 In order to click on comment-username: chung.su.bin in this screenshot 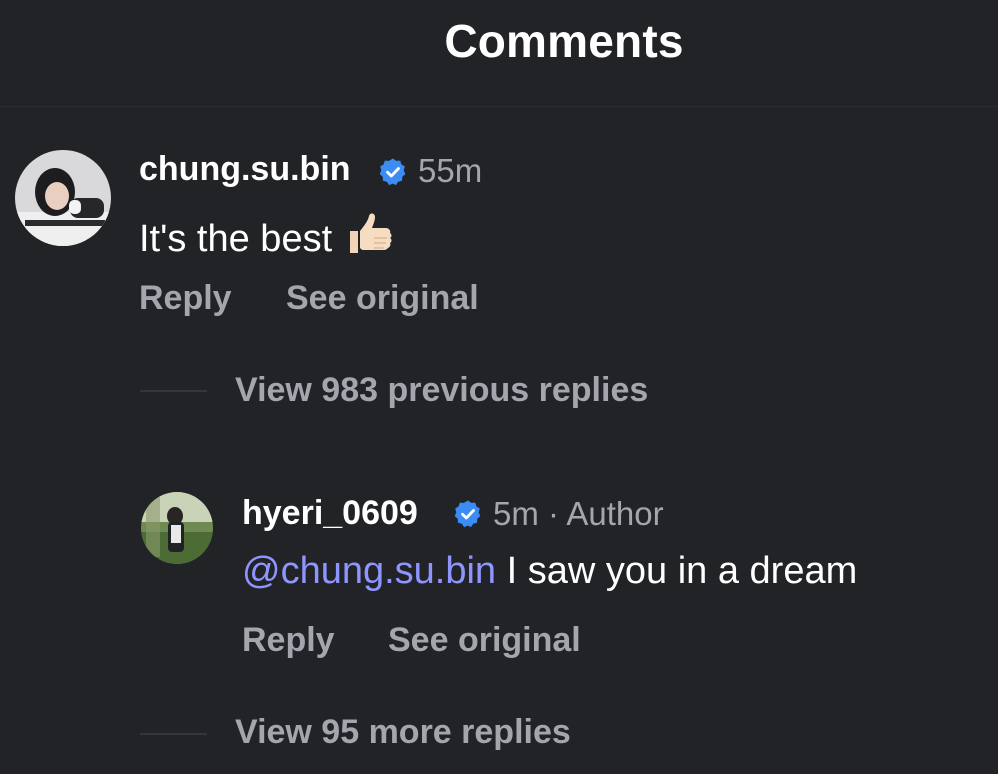, I will do `click(245, 169)`.